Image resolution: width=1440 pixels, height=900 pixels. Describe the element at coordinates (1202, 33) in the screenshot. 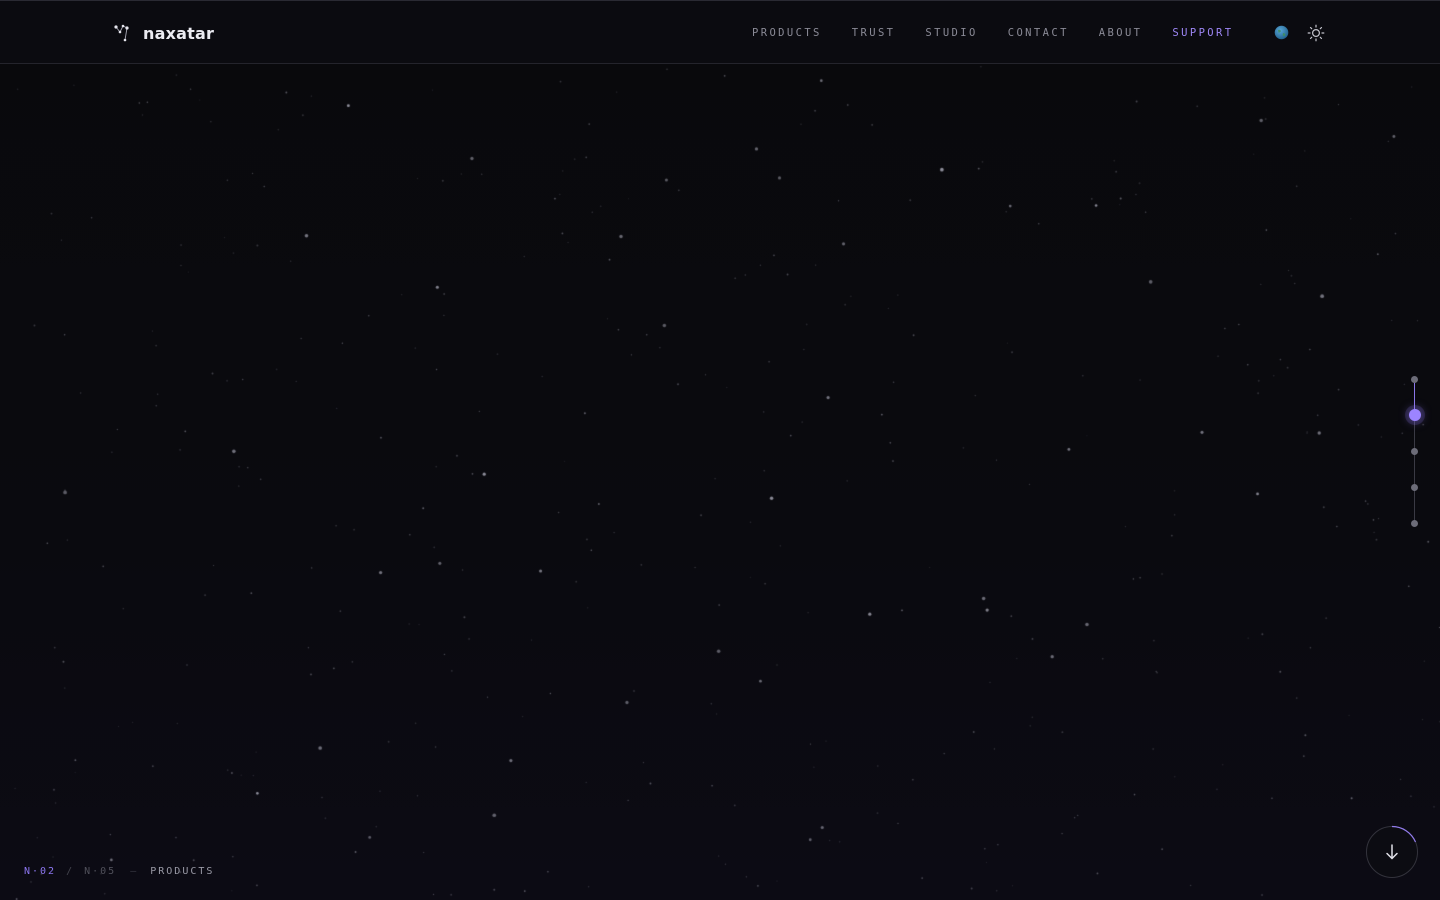

I see `nav-item-support: SUPPORT` at that location.